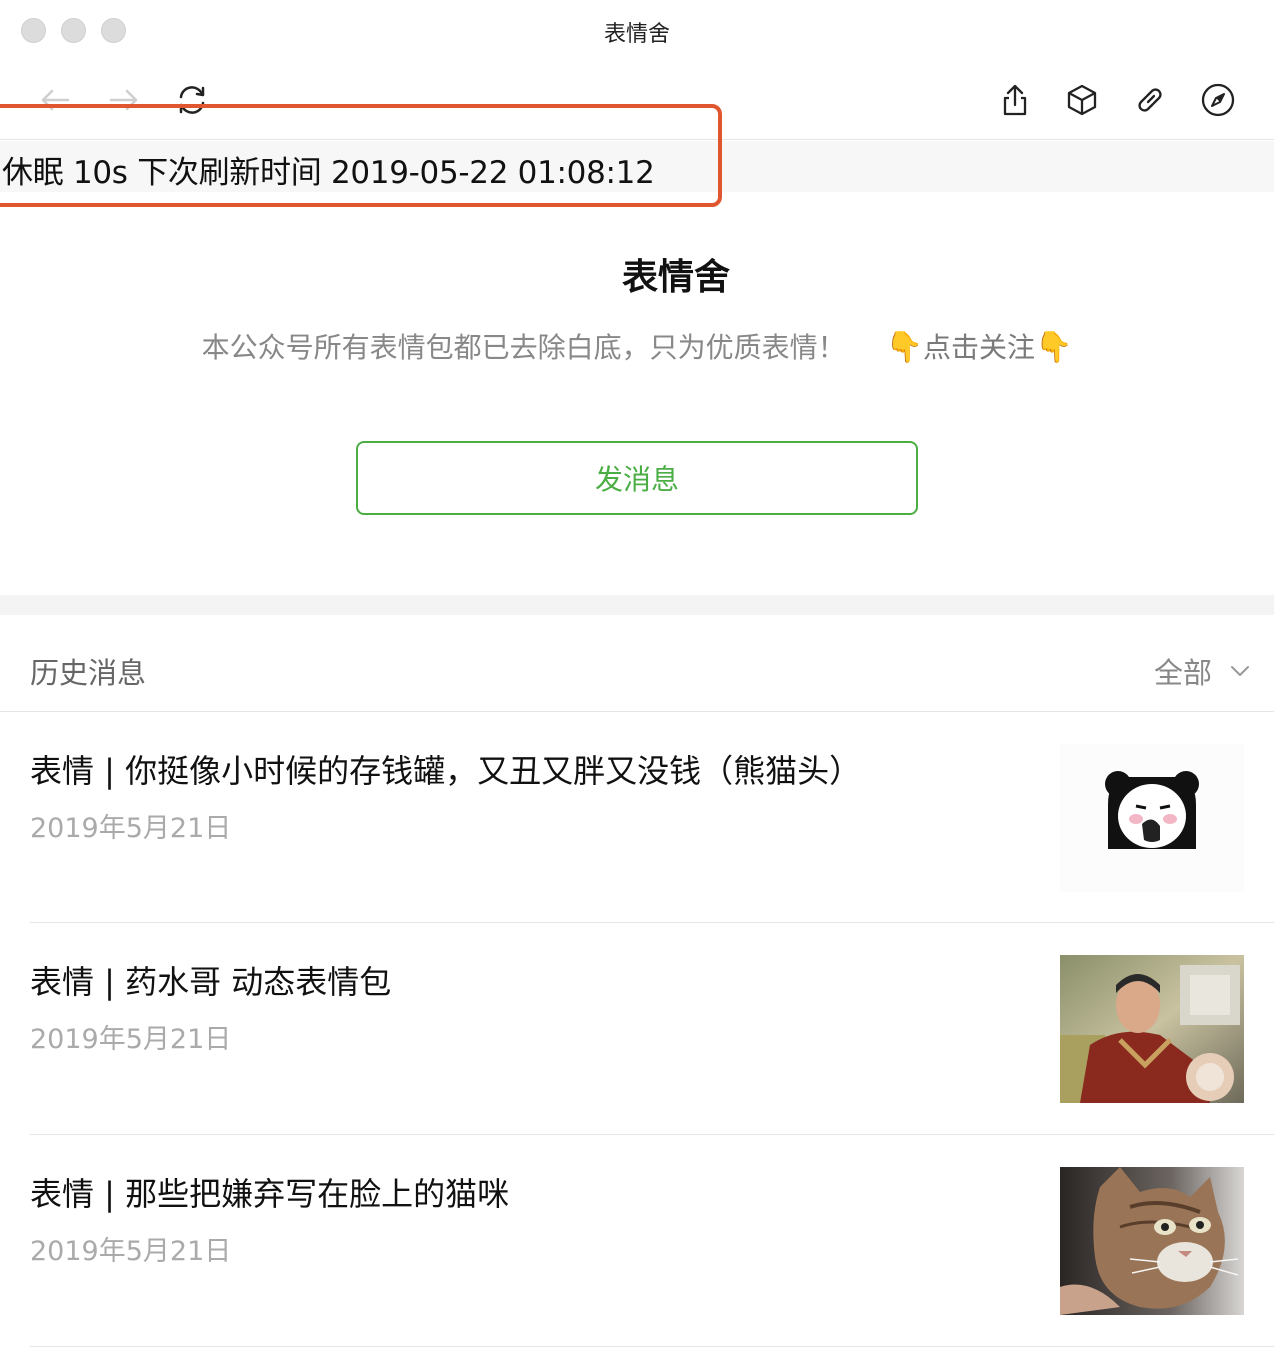  I want to click on history-filter-dropdown: 全部, so click(1202, 671).